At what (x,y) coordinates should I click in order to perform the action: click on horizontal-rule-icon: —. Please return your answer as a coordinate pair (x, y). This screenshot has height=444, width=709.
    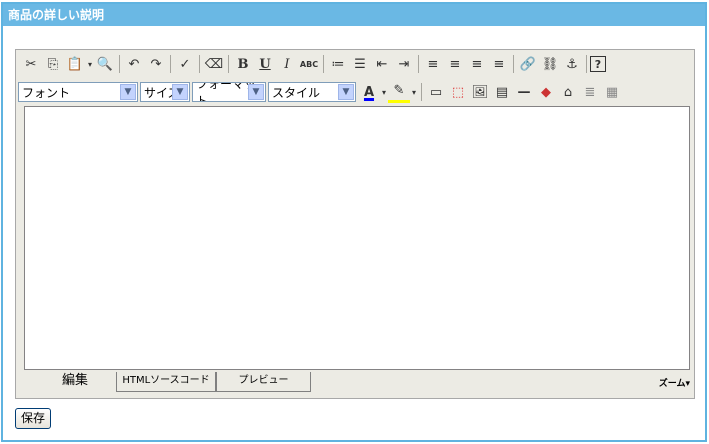
    Looking at the image, I should click on (524, 92).